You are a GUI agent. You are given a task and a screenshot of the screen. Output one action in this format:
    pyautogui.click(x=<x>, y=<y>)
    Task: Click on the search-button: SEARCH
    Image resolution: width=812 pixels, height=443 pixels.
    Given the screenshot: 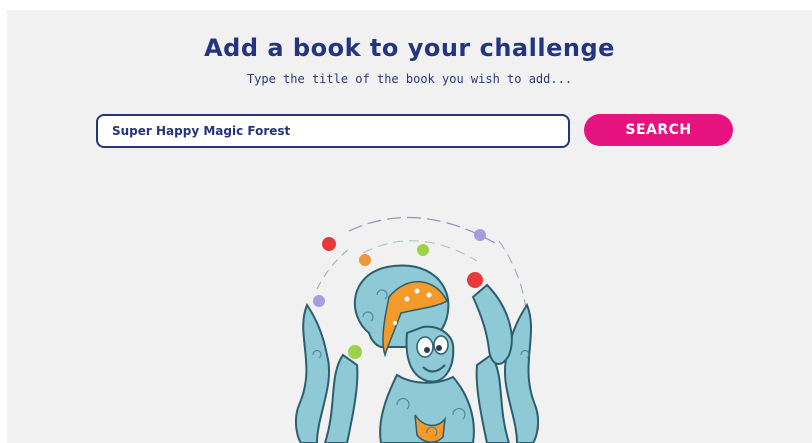 What is the action you would take?
    pyautogui.click(x=658, y=130)
    